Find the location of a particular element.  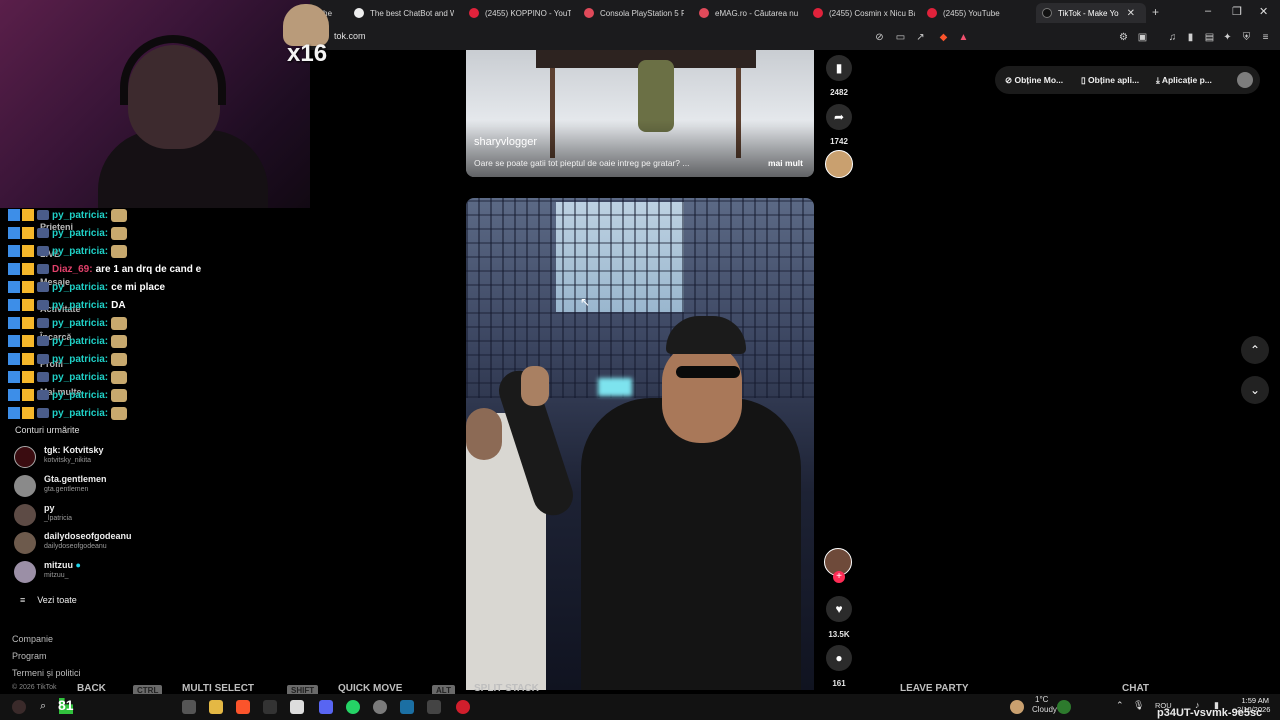

brave-rewards-icon: ▲ is located at coordinates (963, 37).